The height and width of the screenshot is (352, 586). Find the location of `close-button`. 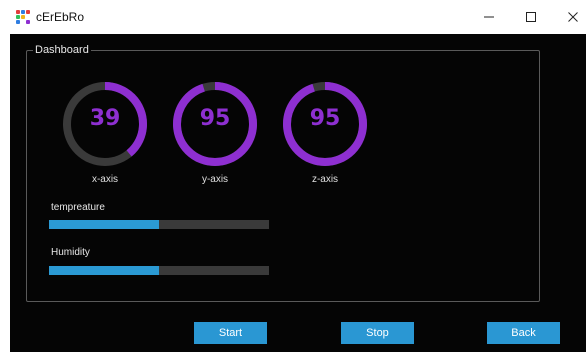

close-button is located at coordinates (569, 17).